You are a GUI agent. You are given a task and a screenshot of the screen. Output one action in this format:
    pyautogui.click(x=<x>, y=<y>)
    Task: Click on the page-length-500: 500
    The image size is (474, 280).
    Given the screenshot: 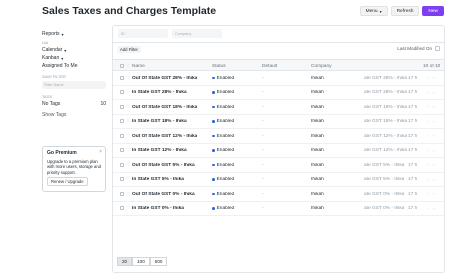 What is the action you would take?
    pyautogui.click(x=158, y=261)
    